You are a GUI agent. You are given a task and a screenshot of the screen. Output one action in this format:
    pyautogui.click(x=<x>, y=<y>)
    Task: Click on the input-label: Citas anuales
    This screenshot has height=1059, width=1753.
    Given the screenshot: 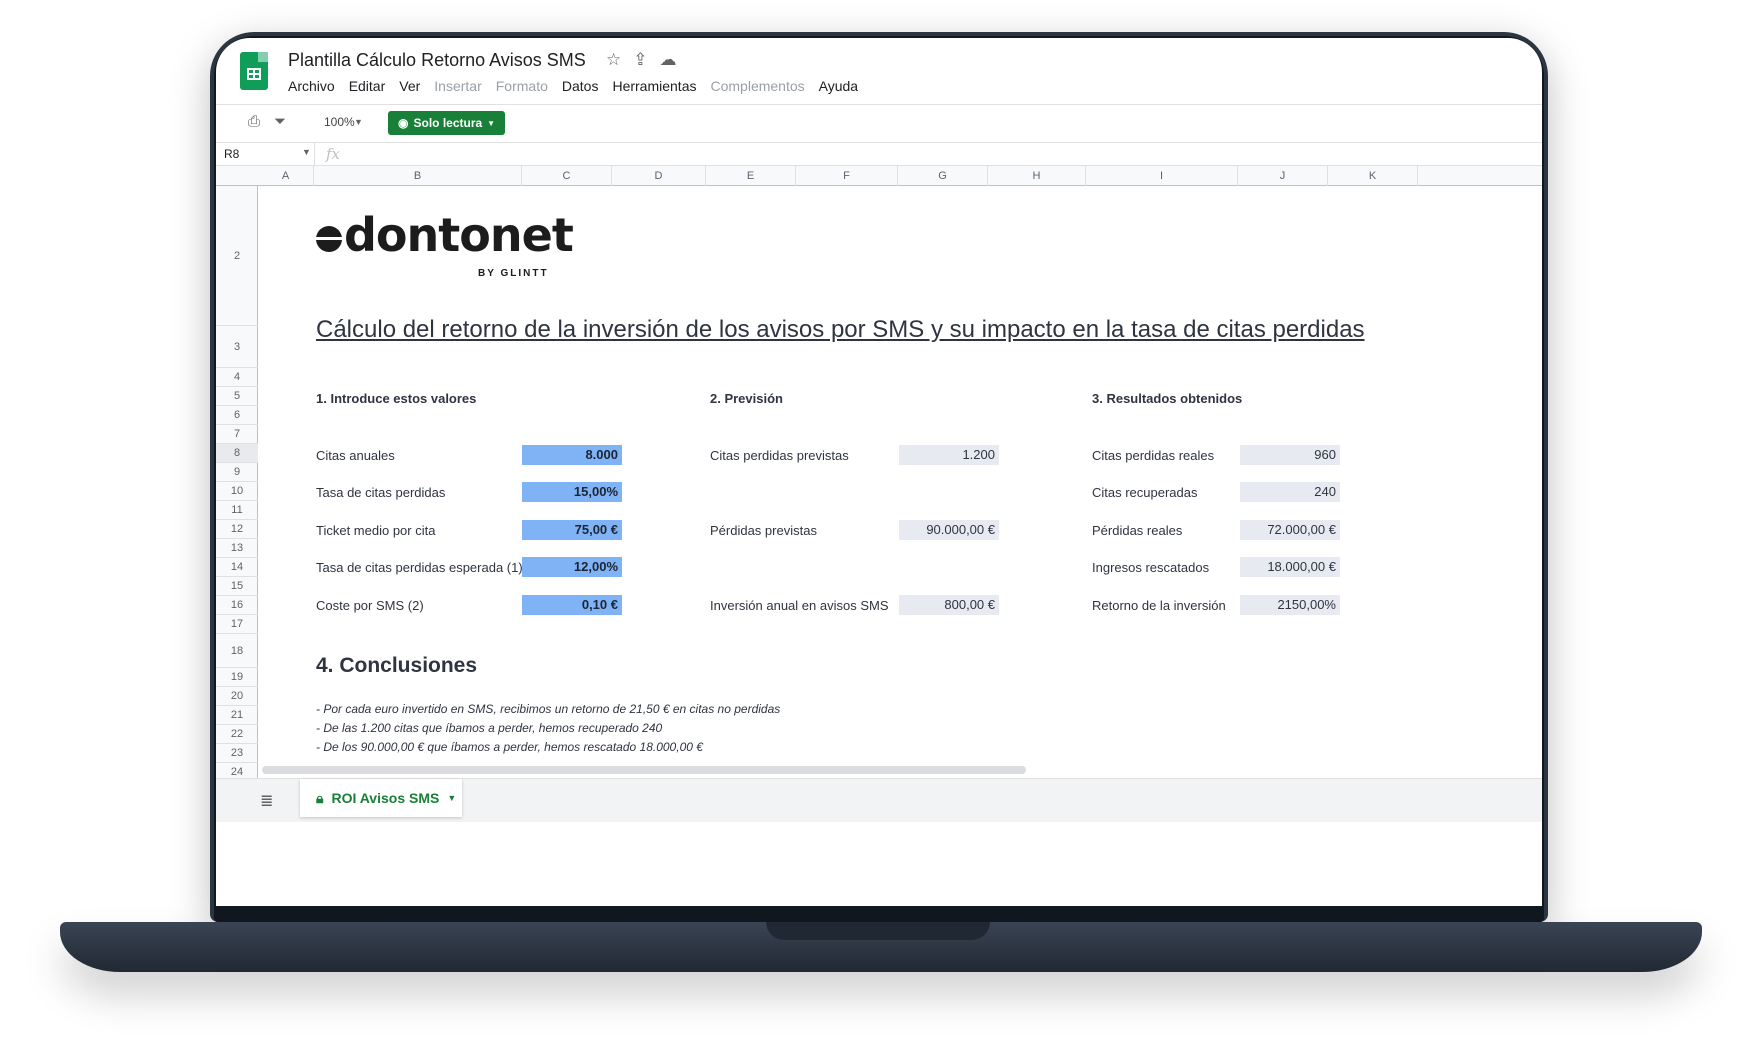 What is the action you would take?
    pyautogui.click(x=355, y=455)
    